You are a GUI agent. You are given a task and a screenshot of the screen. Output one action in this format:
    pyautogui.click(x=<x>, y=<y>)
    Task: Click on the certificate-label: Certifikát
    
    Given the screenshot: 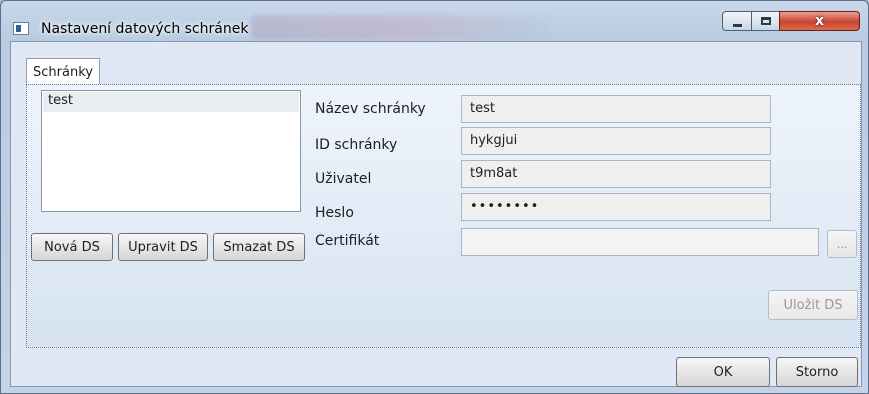 What is the action you would take?
    pyautogui.click(x=347, y=241)
    